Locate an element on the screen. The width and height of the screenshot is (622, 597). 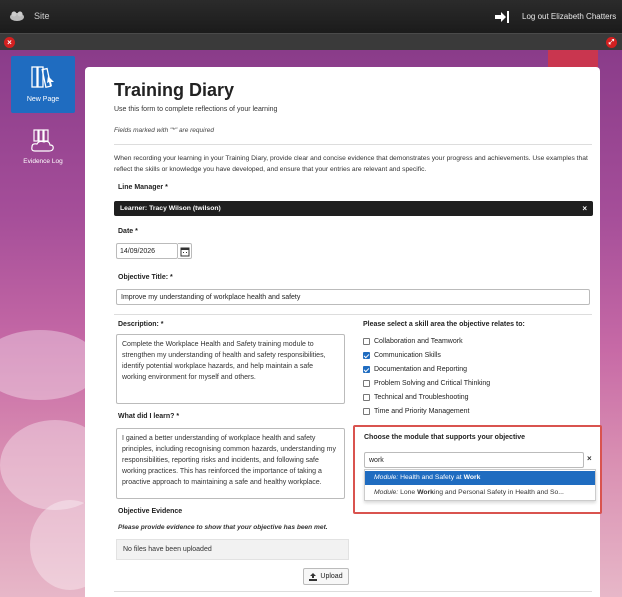
description-label: Description: * is located at coordinates (141, 324).